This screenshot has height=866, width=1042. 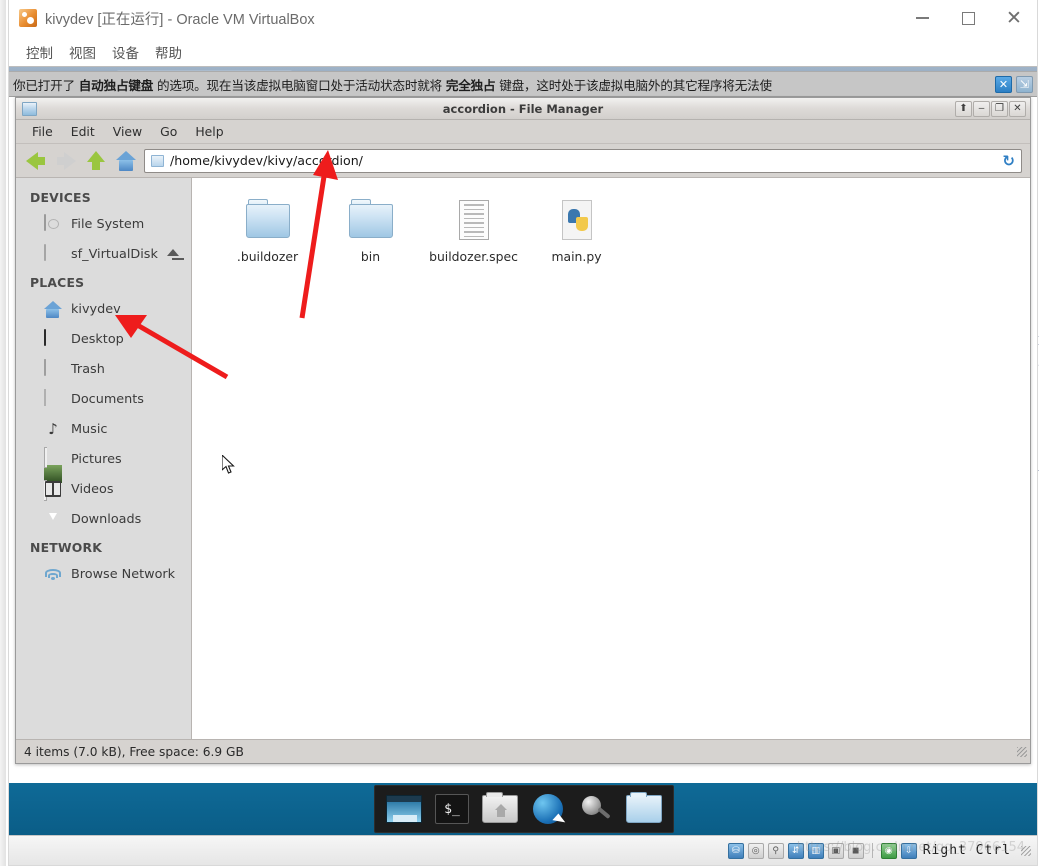 I want to click on dock-item-search, so click(x=596, y=809).